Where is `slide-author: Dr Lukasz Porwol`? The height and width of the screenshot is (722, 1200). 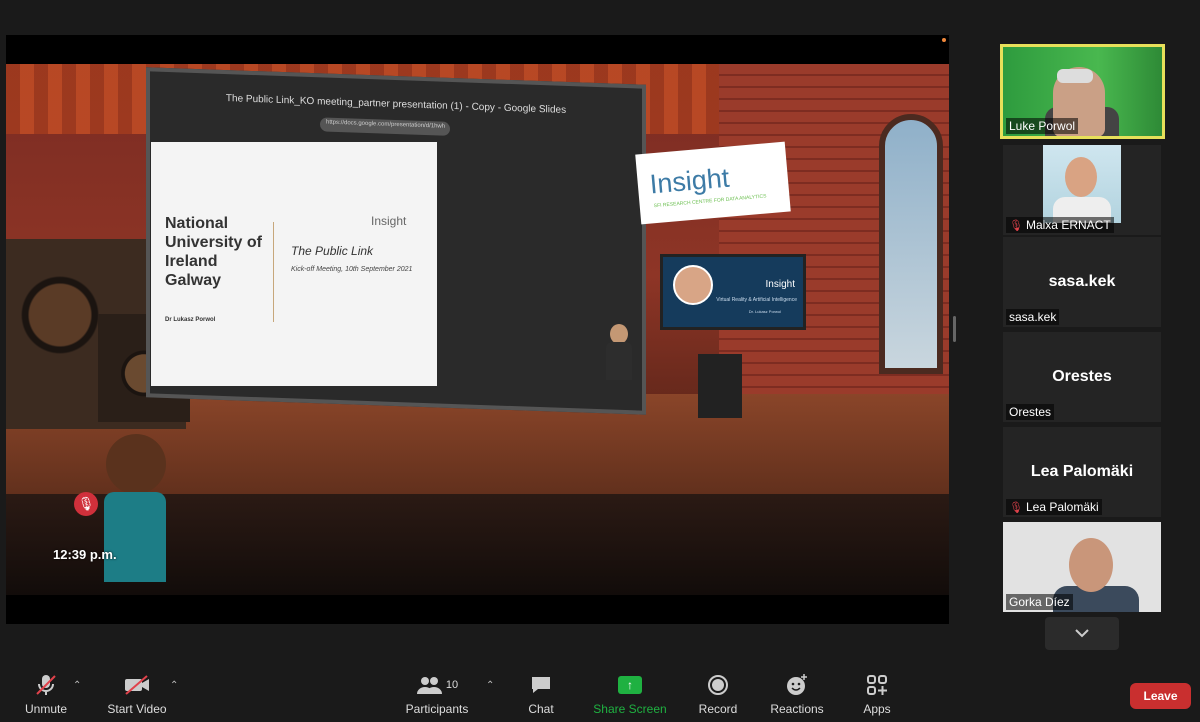 slide-author: Dr Lukasz Porwol is located at coordinates (190, 320).